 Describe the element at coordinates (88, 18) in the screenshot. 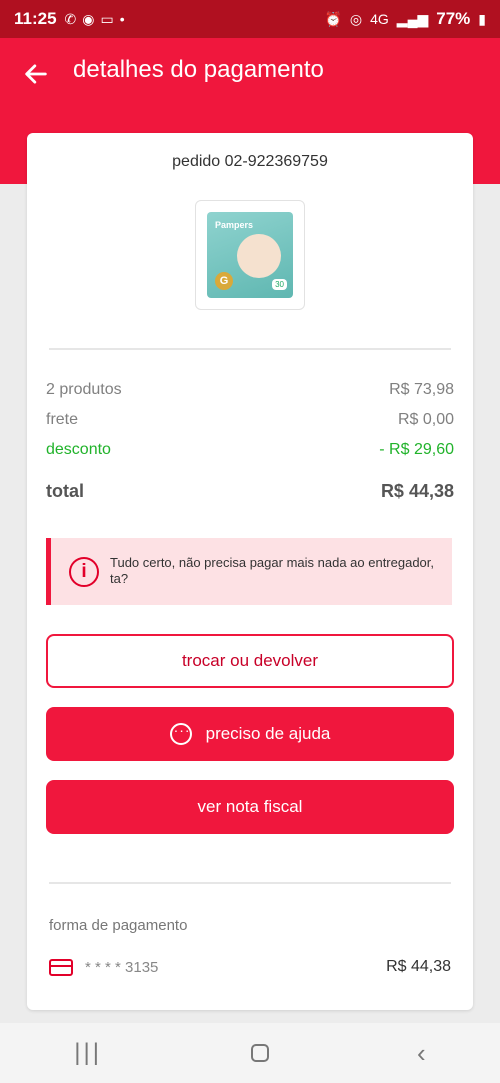

I see `app-icon: ◉` at that location.